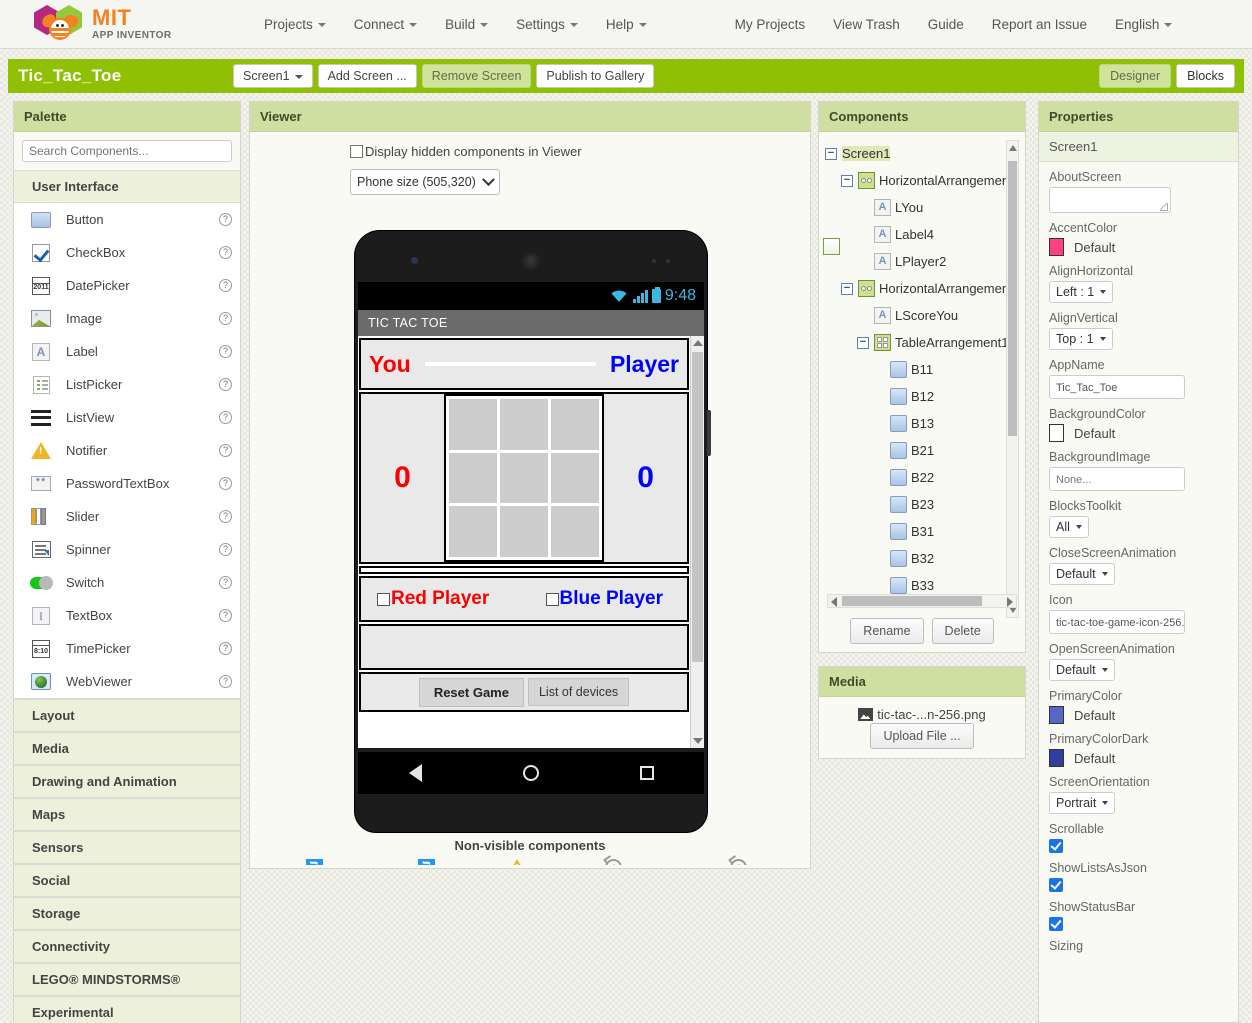  I want to click on horizontal-arrangement-names: You Player, so click(524, 364).